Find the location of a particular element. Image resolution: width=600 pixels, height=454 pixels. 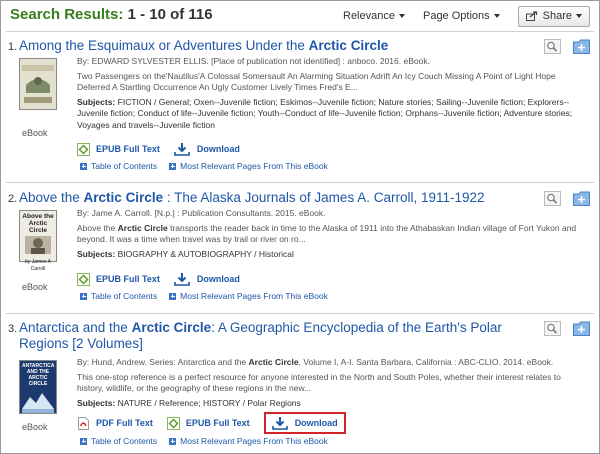

result-count: 1 - 10 of 116 is located at coordinates (170, 14).